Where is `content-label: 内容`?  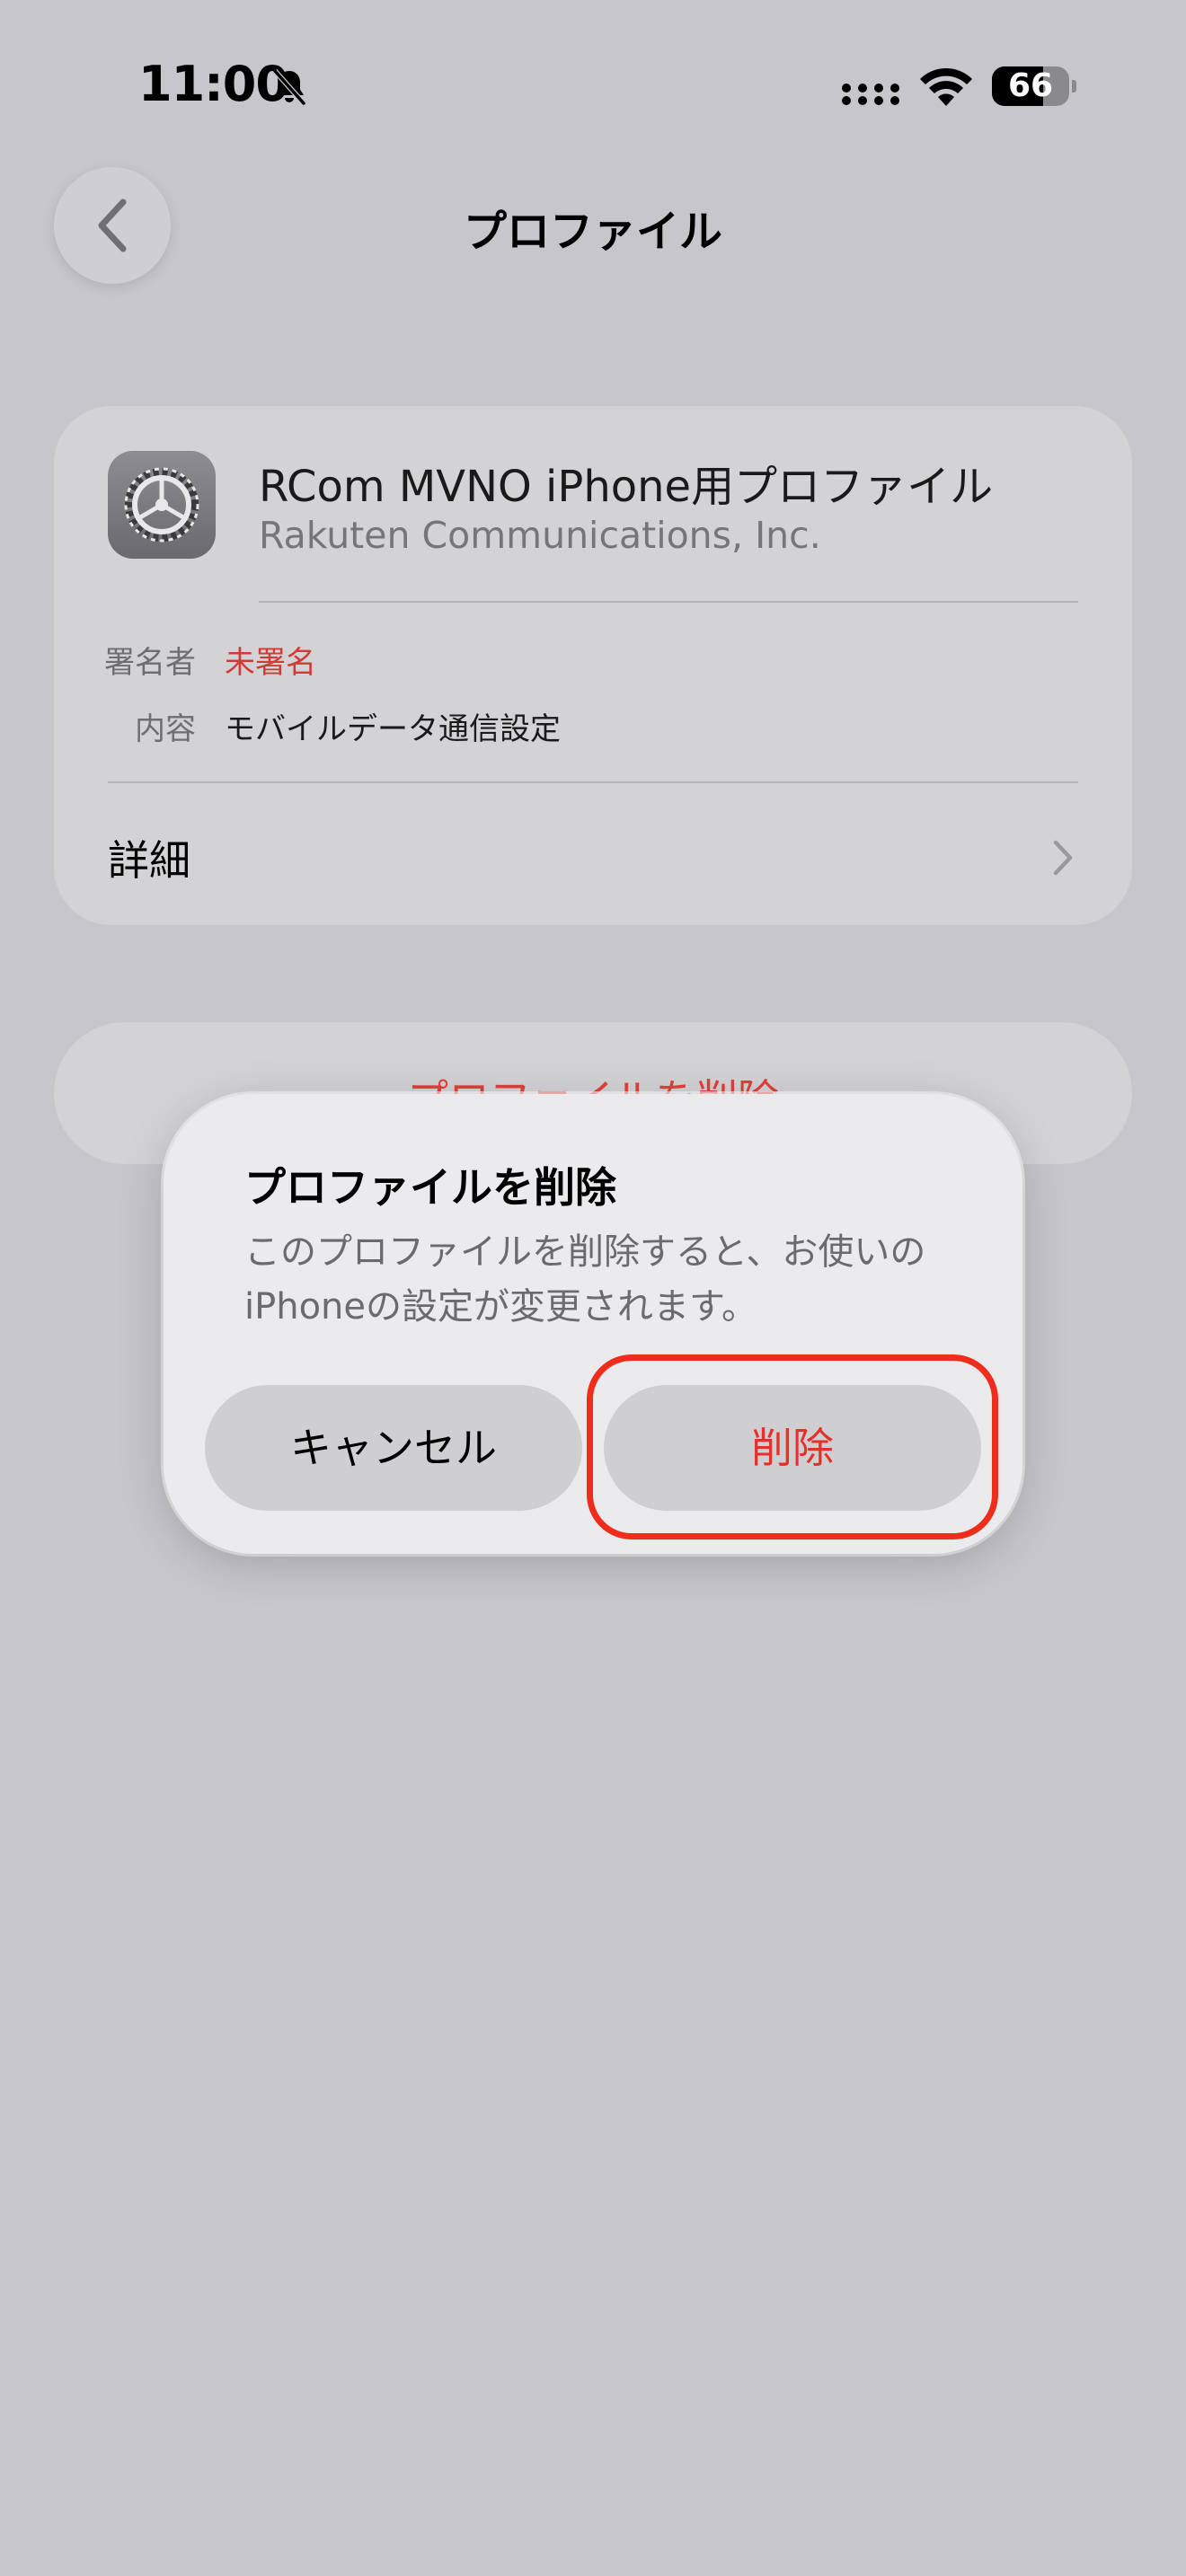 content-label: 内容 is located at coordinates (165, 729).